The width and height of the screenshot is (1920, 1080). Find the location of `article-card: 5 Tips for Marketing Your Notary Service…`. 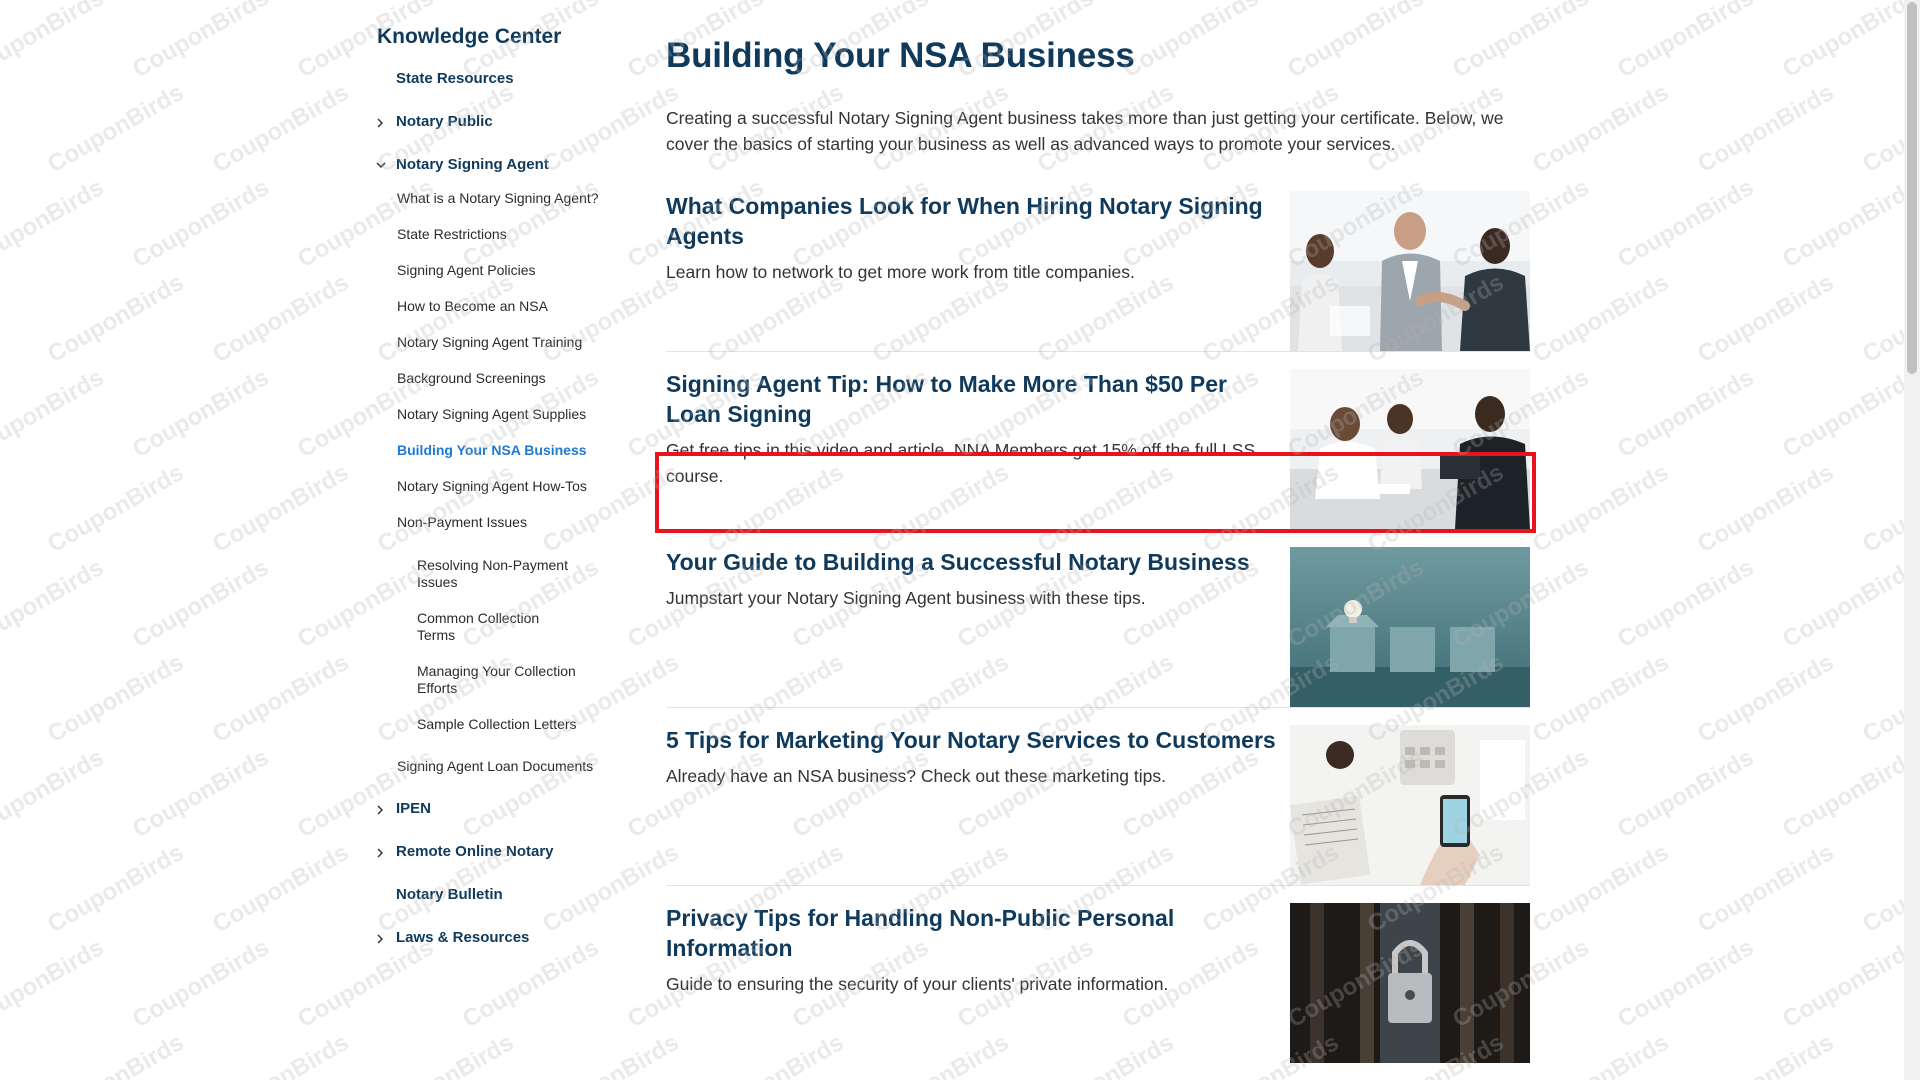

article-card: 5 Tips for Marketing Your Notary Service… is located at coordinates (1098, 805).